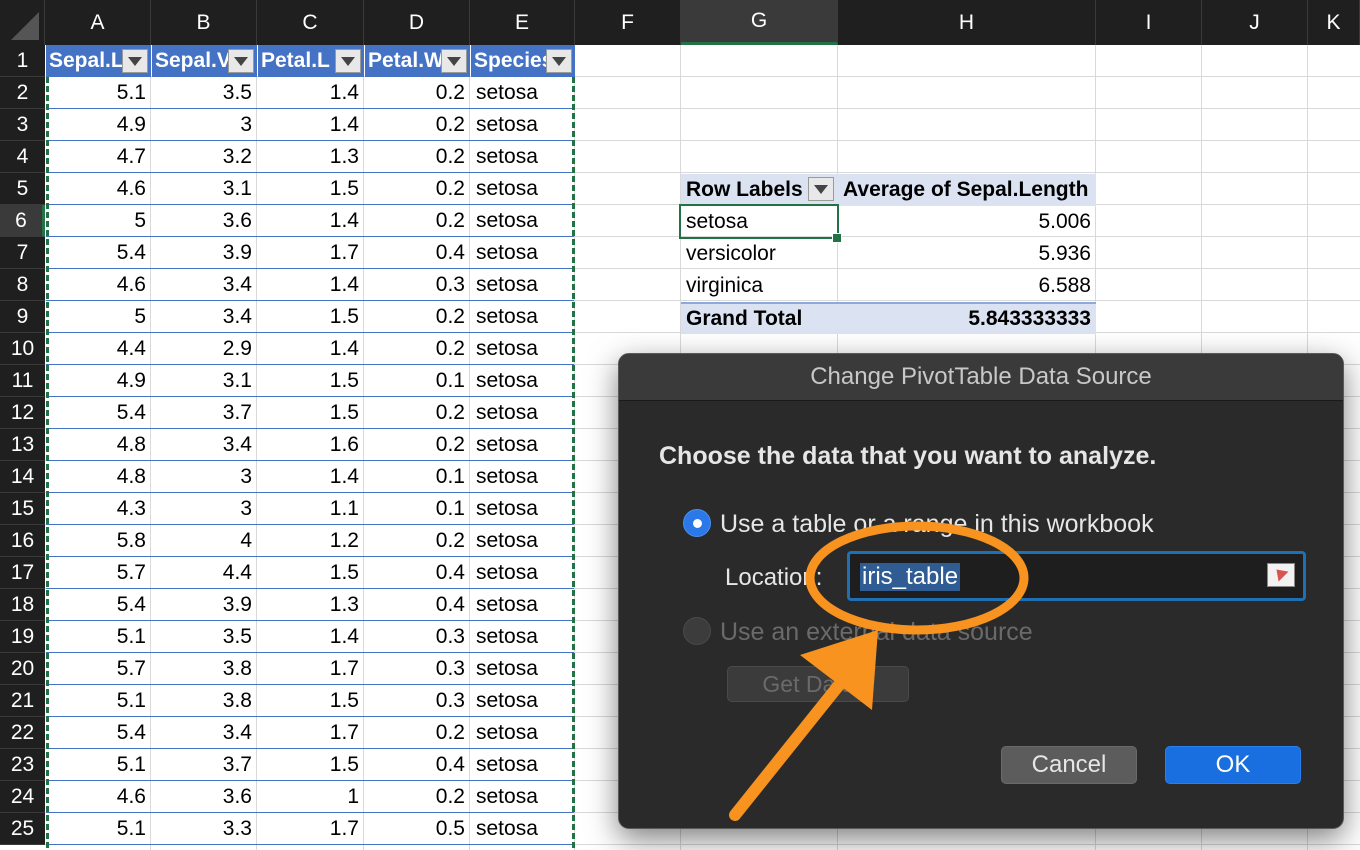 The height and width of the screenshot is (850, 1360). What do you see at coordinates (22, 605) in the screenshot?
I see `row-header-18: 18` at bounding box center [22, 605].